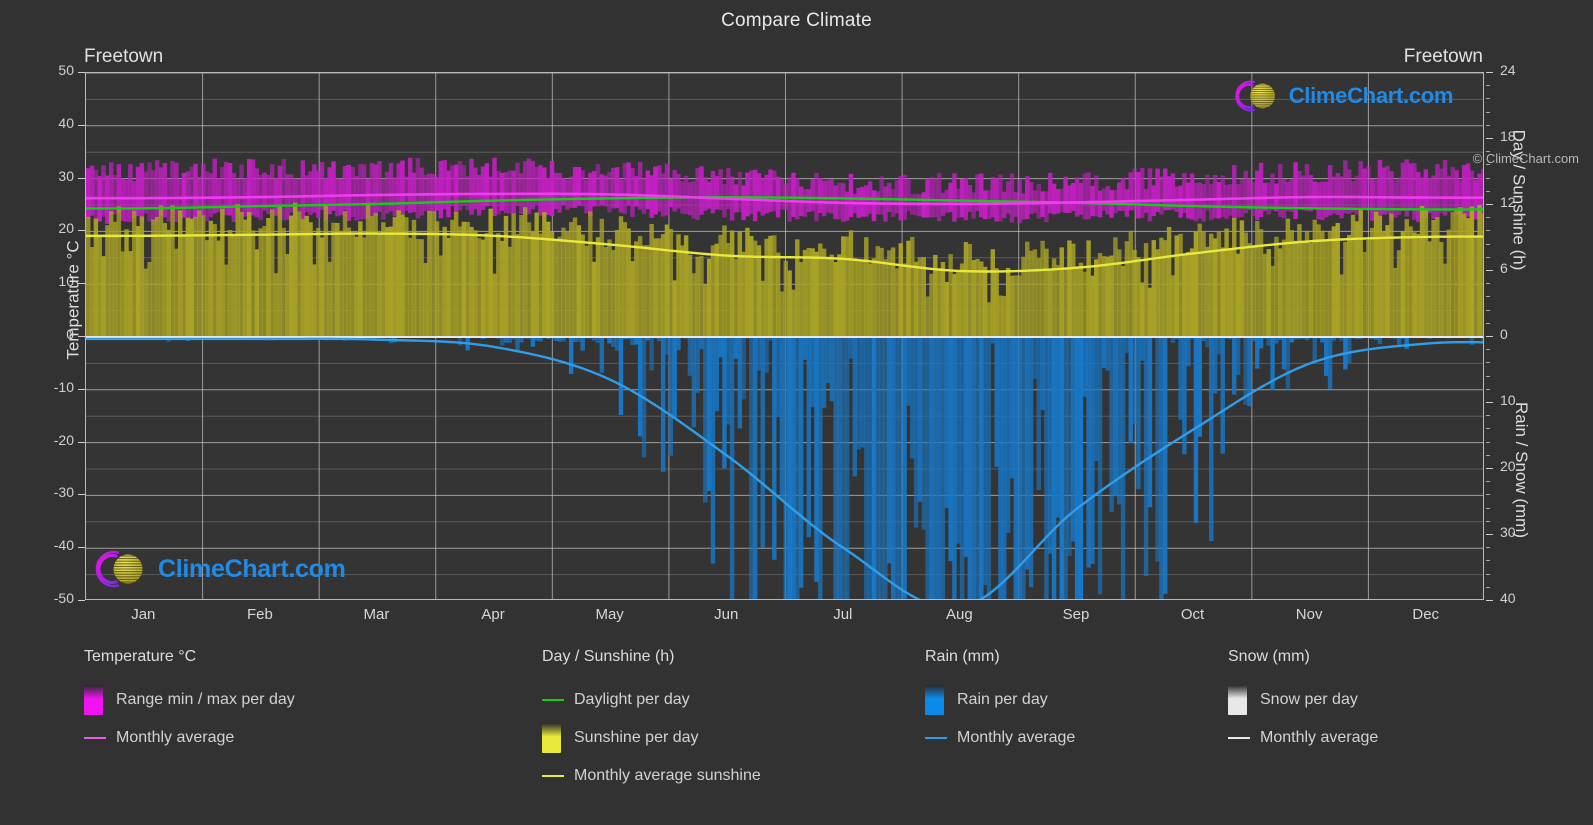 The height and width of the screenshot is (825, 1593). I want to click on legend-item: Monthly average sunshine, so click(651, 776).